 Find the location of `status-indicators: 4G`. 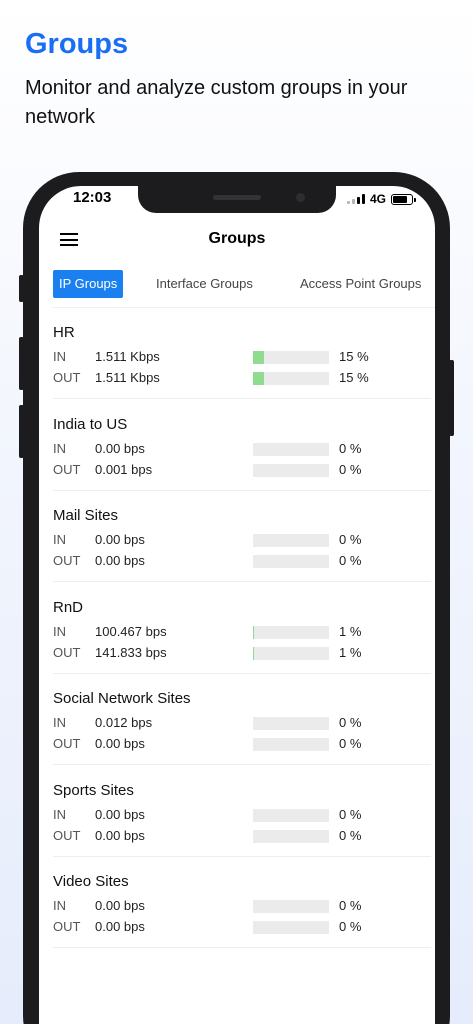

status-indicators: 4G is located at coordinates (381, 199).